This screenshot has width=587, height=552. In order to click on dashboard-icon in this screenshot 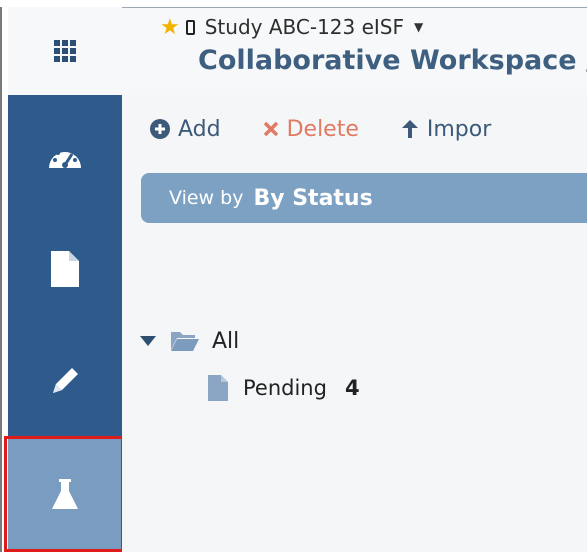, I will do `click(65, 158)`.